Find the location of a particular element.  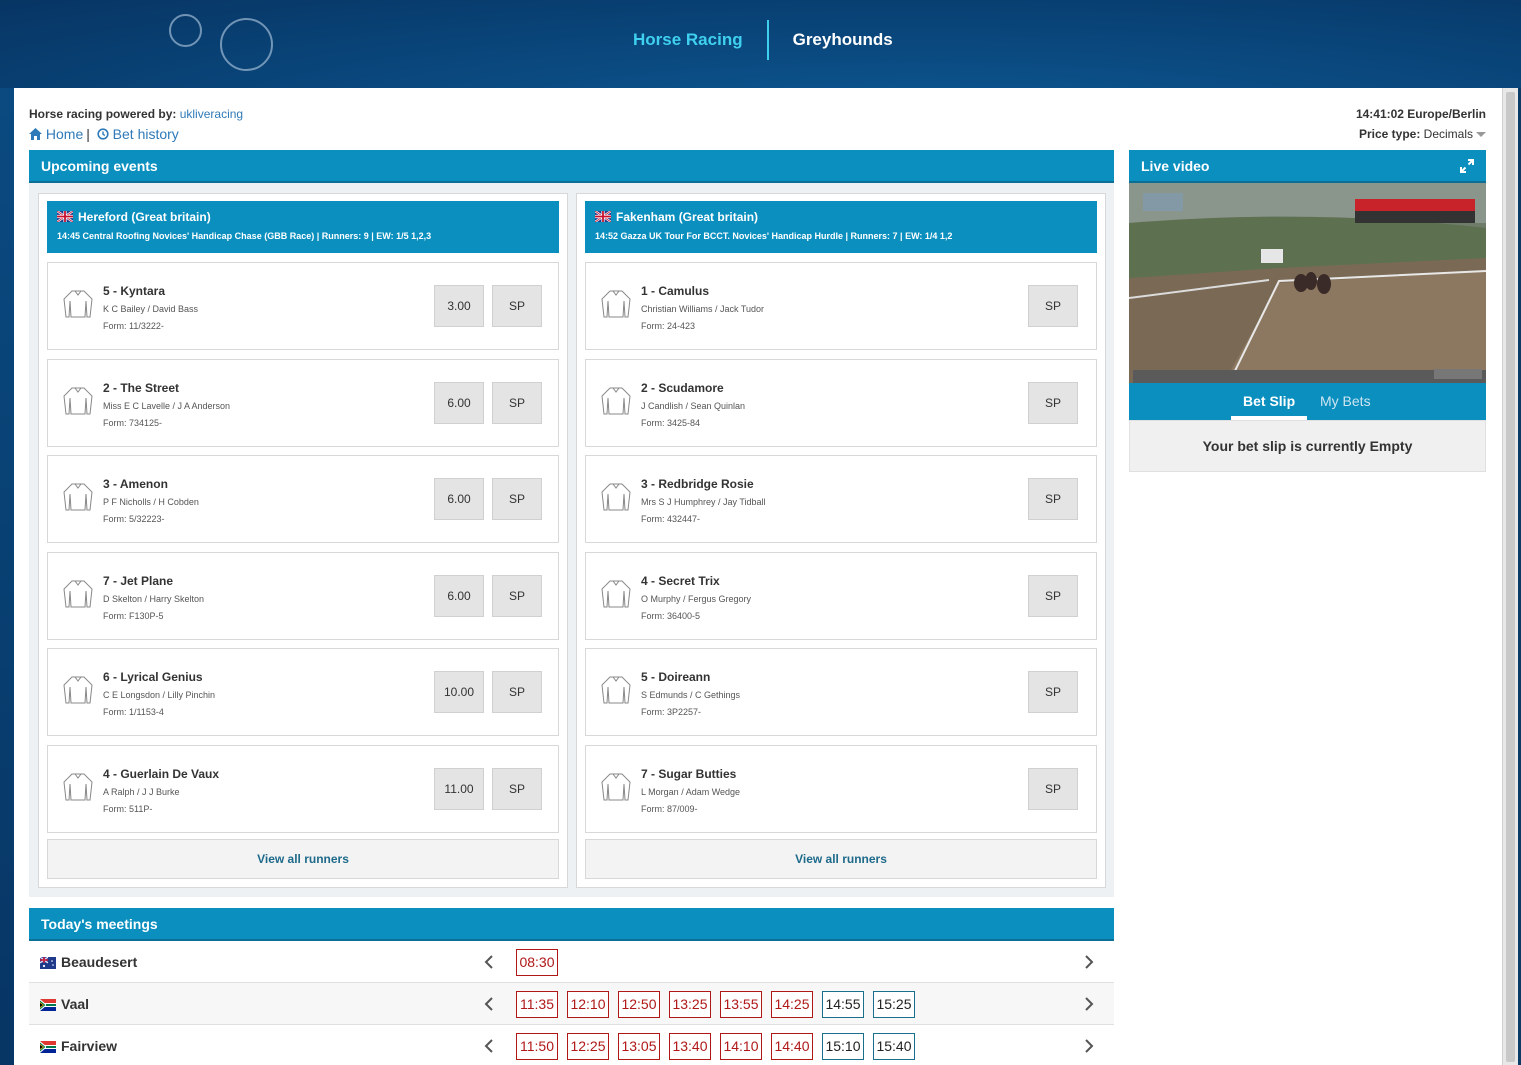

runner-name: 2 - The Street is located at coordinates (141, 387).